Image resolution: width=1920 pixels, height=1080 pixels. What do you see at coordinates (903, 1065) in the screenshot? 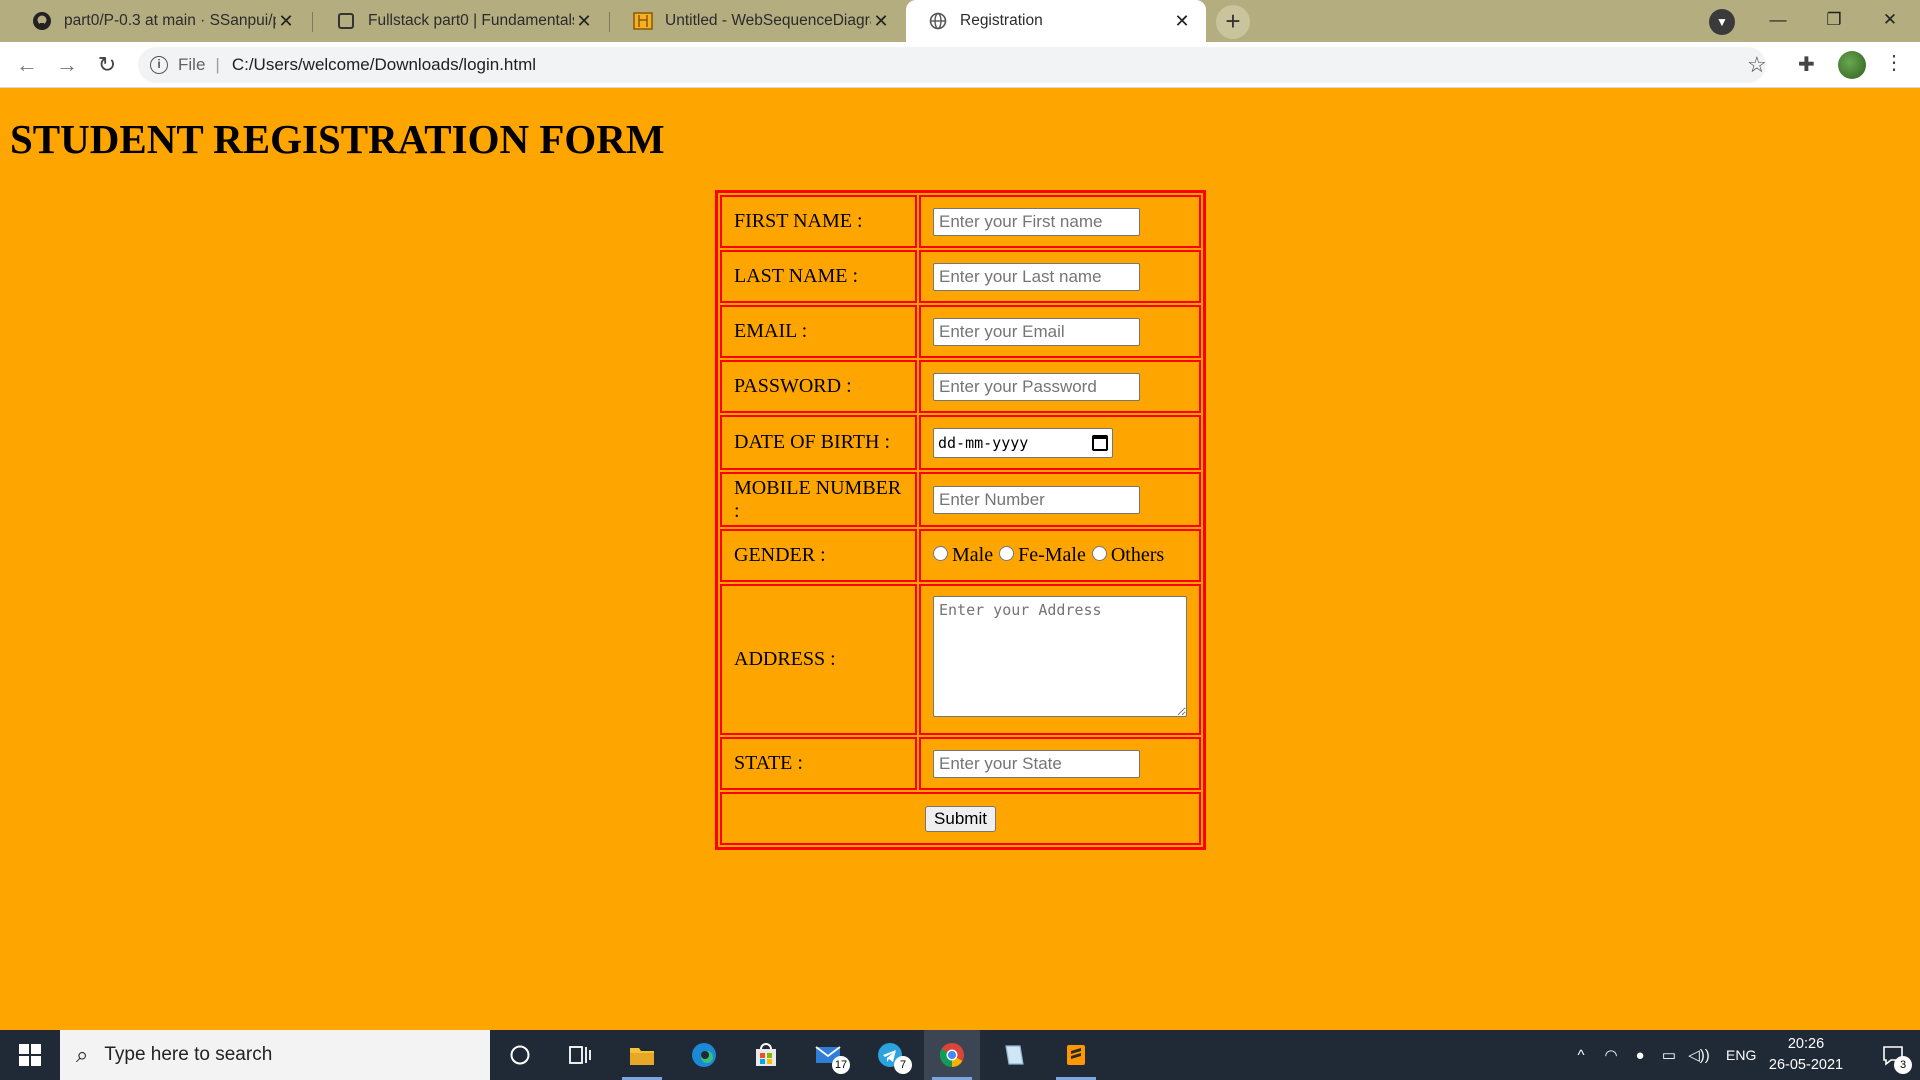
I see `telegram-badge: 7` at bounding box center [903, 1065].